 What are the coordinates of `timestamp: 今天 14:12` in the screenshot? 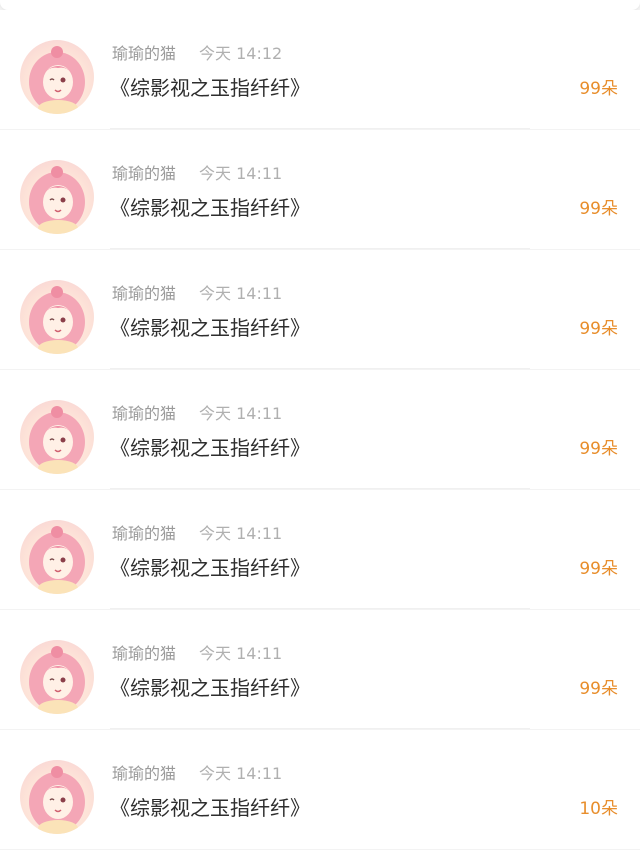 It's located at (241, 53).